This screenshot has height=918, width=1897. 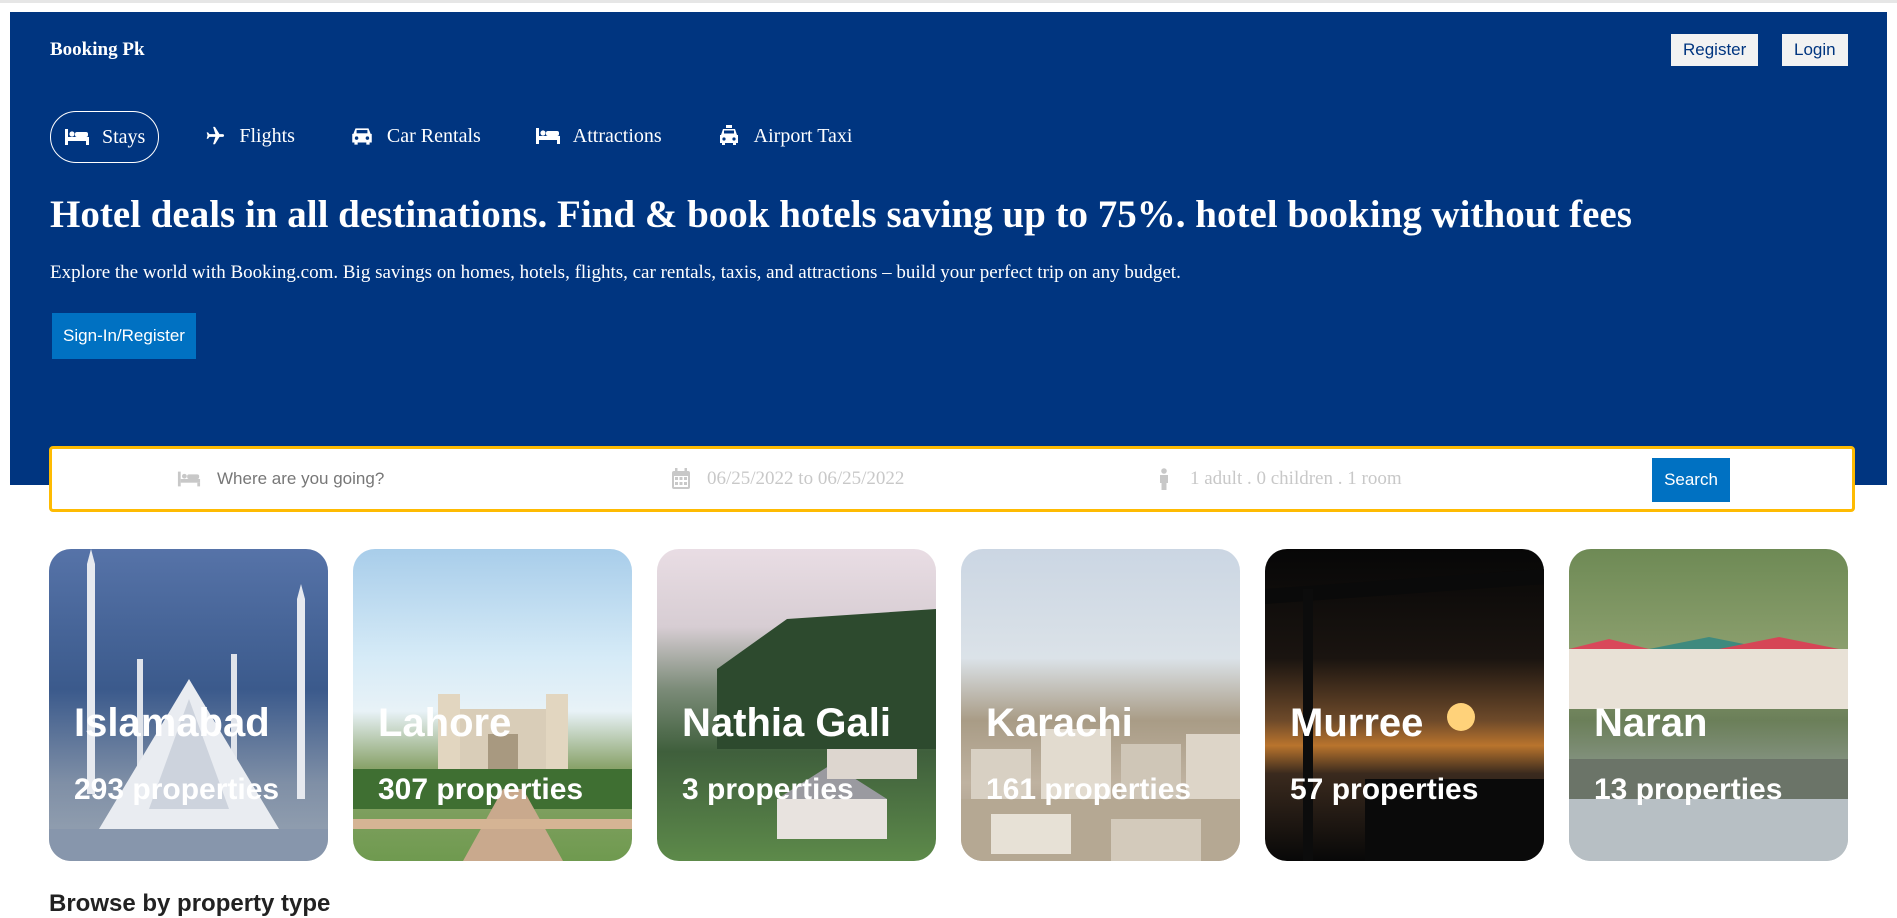 I want to click on logo: Booking Pk, so click(x=97, y=50).